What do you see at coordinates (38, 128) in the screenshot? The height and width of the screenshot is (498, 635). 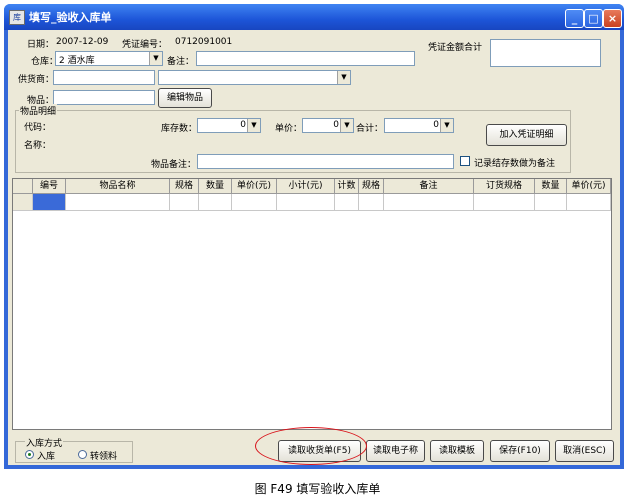 I see `item-code-label: 代码：` at bounding box center [38, 128].